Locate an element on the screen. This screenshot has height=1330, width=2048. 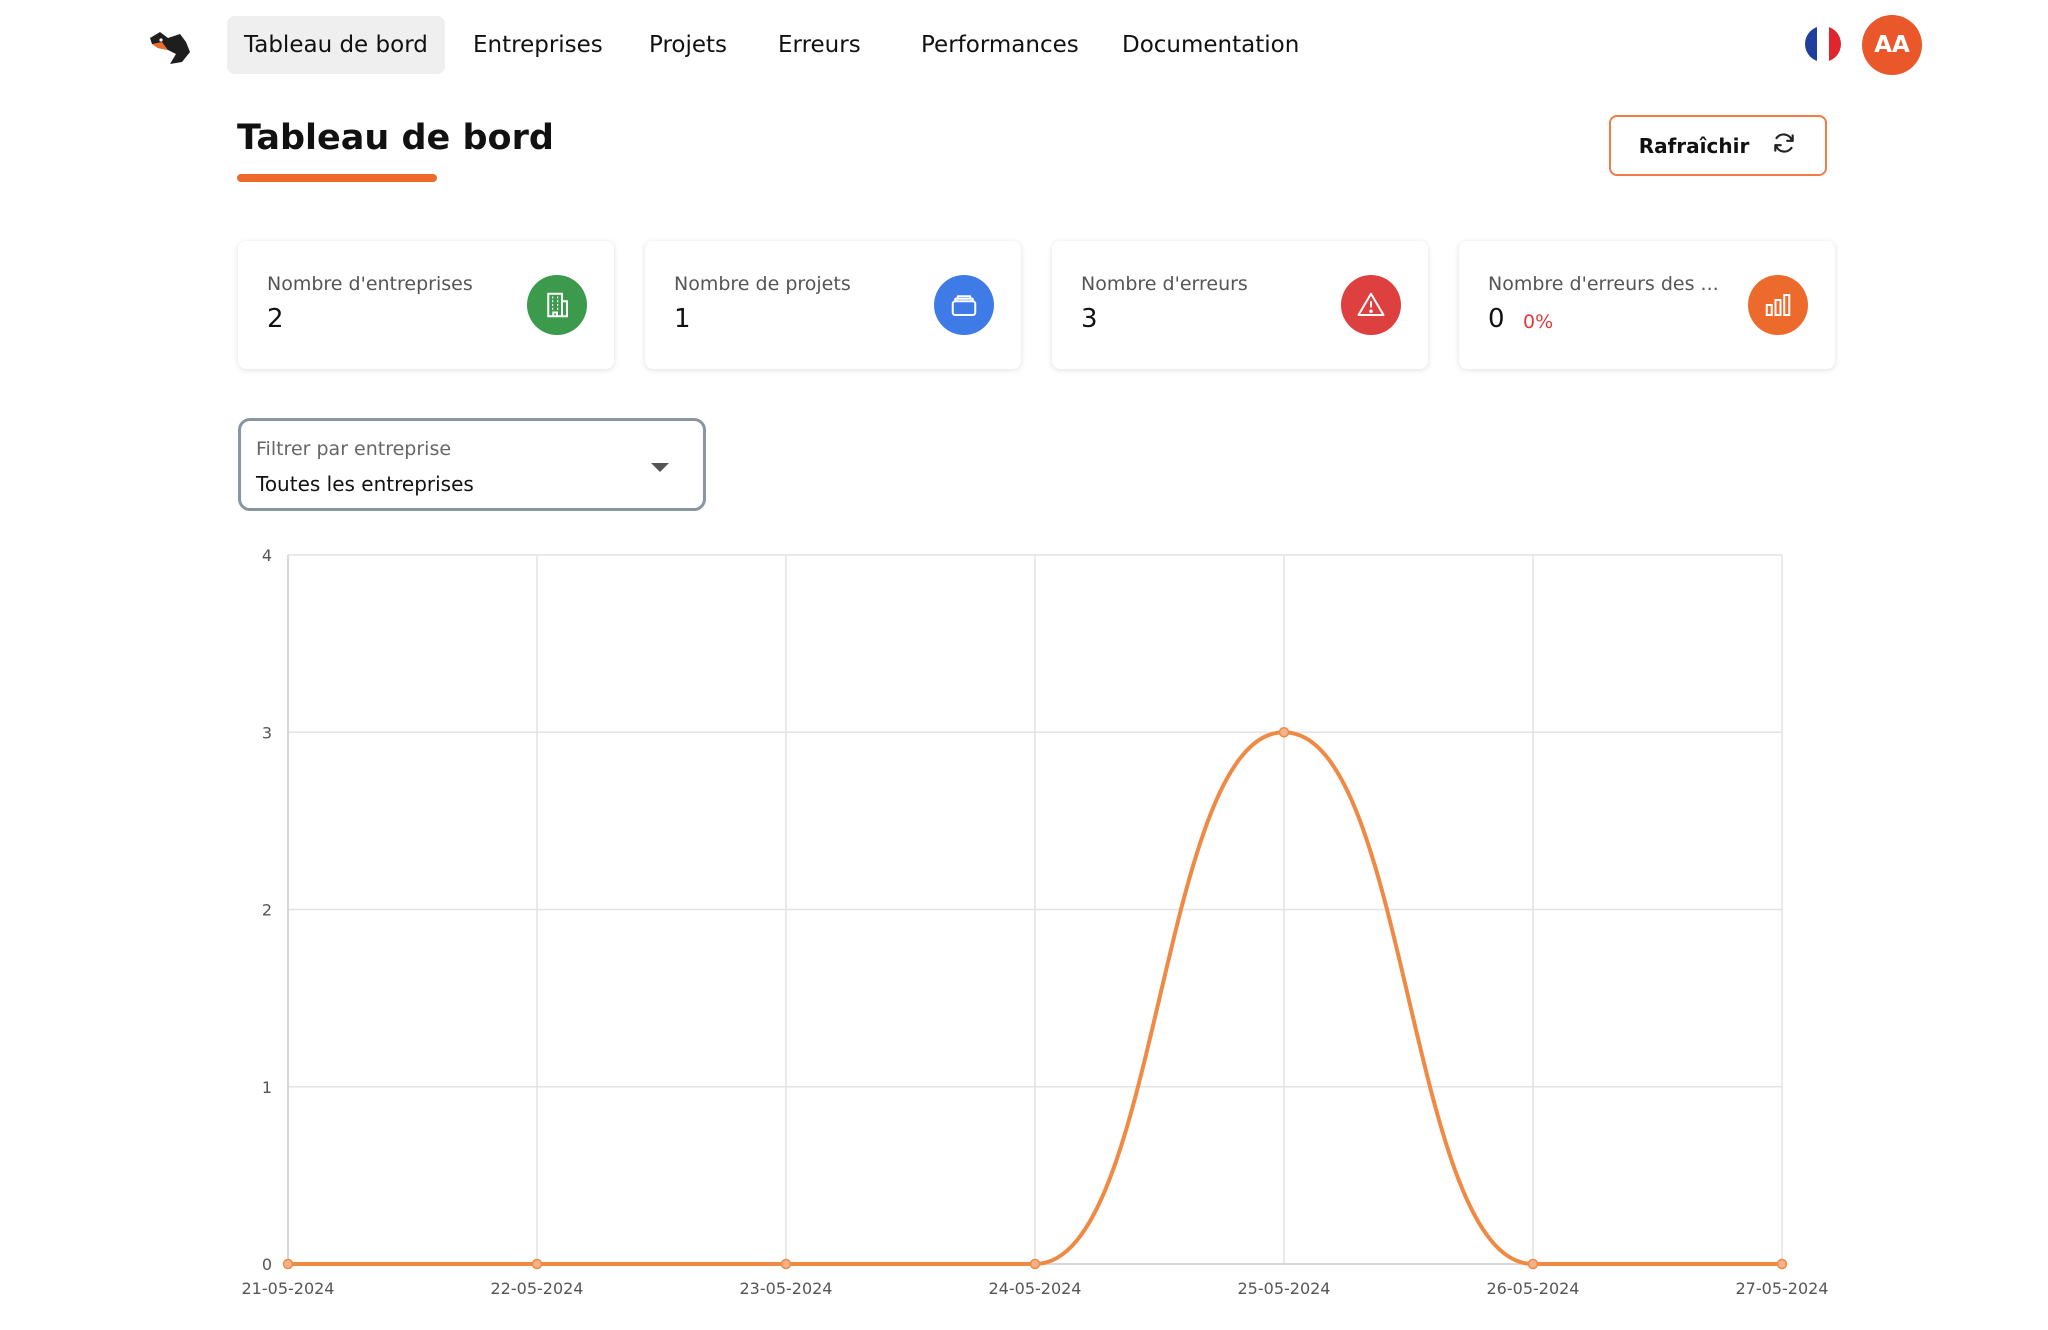
warning-icon is located at coordinates (1371, 305).